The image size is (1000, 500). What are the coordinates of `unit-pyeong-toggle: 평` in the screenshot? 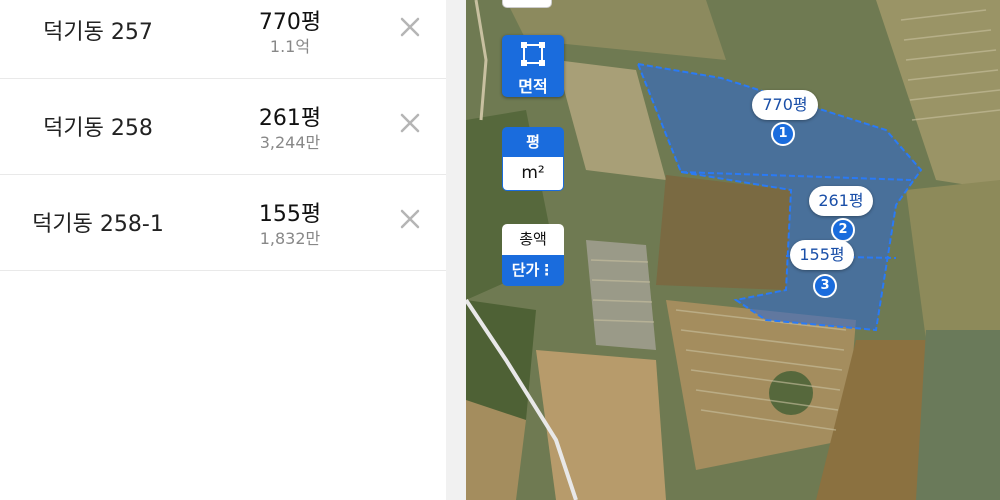 It's located at (533, 142).